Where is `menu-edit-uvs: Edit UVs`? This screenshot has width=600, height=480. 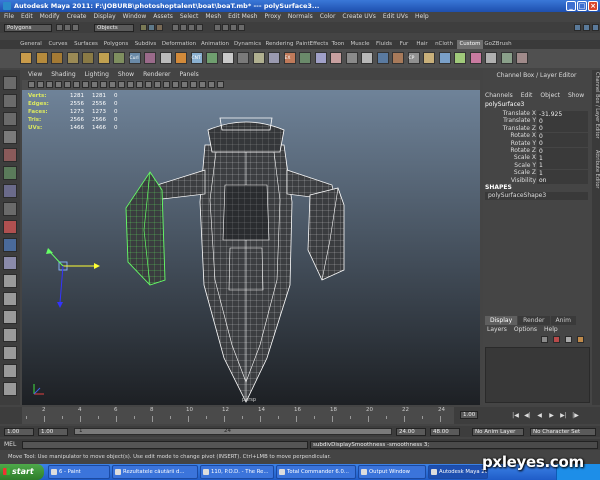
menu-edit-uvs: Edit UVs is located at coordinates (395, 17).